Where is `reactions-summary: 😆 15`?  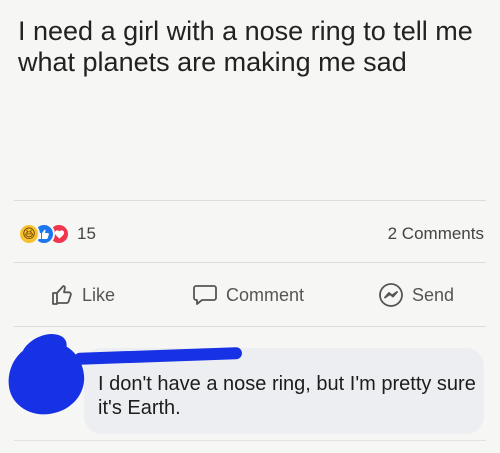 reactions-summary: 😆 15 is located at coordinates (57, 234).